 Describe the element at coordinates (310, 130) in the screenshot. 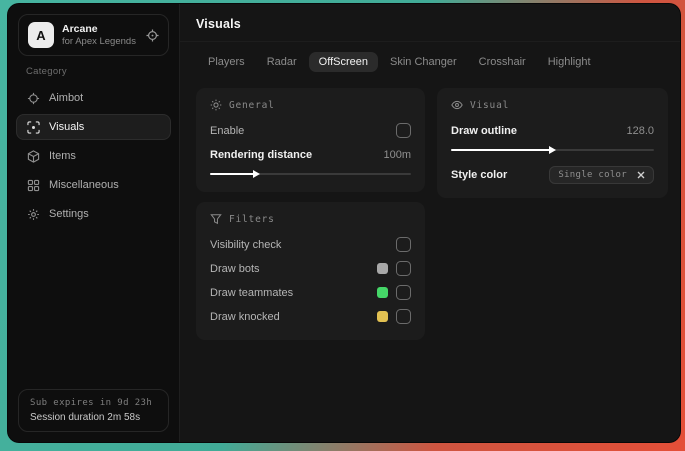

I see `enable-row: Enable` at that location.